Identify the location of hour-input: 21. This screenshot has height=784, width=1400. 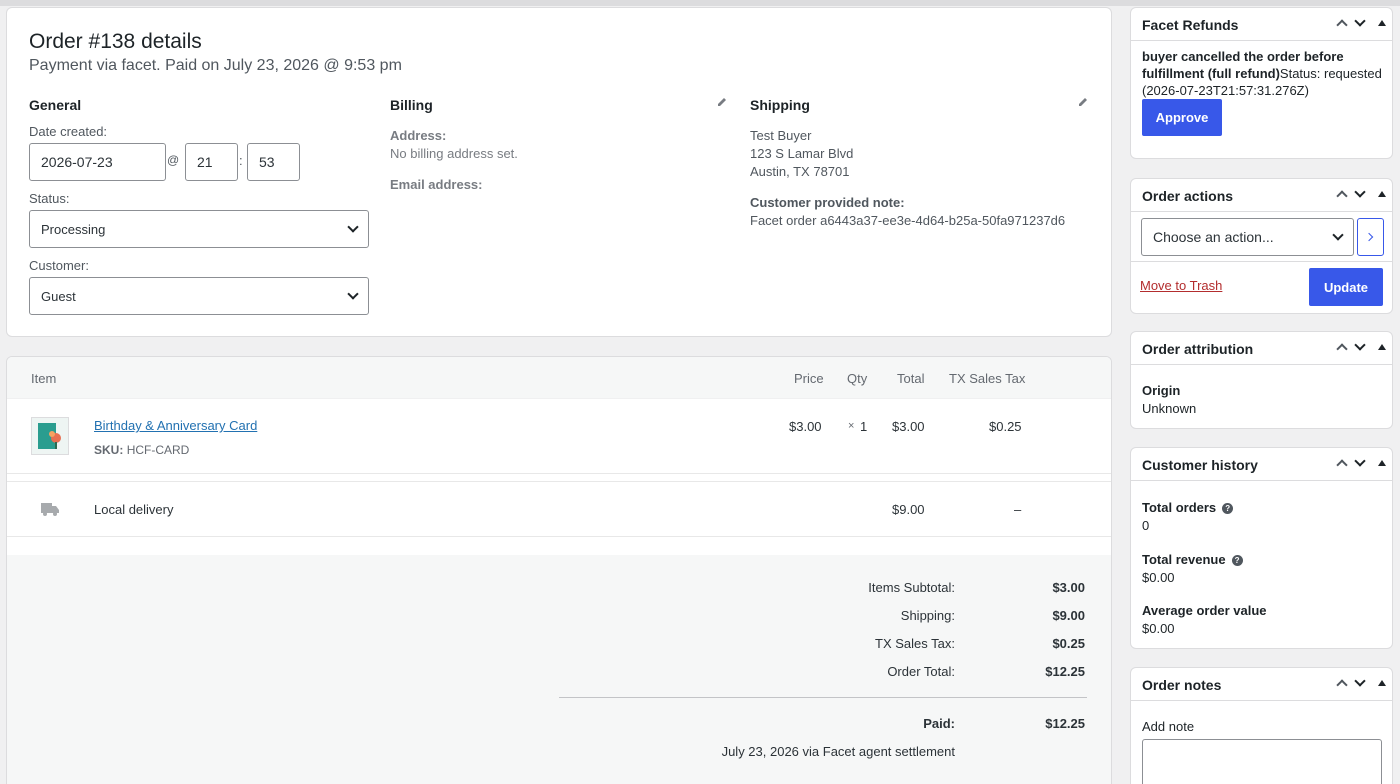
(211, 162).